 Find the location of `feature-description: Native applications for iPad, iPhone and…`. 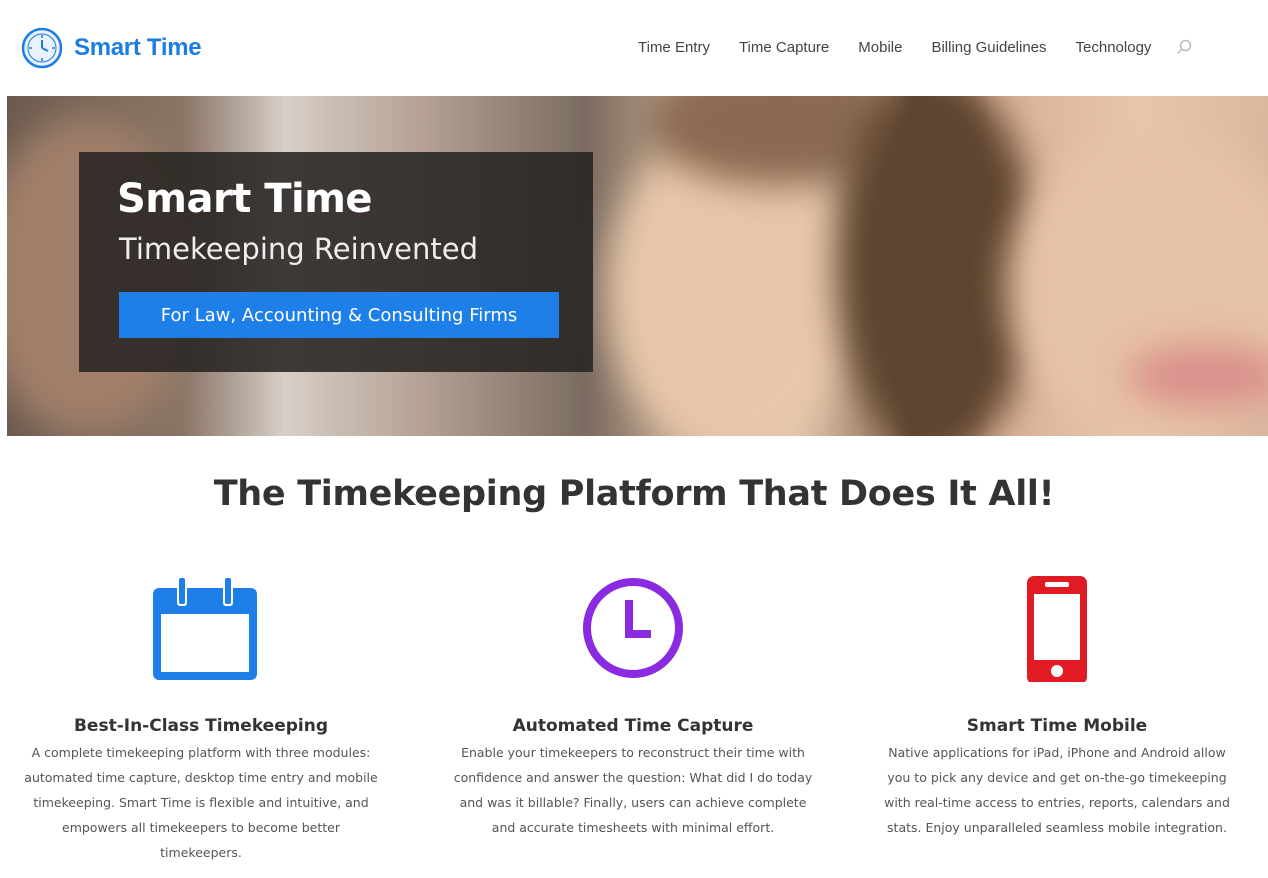

feature-description: Native applications for iPad, iPhone and… is located at coordinates (1057, 790).